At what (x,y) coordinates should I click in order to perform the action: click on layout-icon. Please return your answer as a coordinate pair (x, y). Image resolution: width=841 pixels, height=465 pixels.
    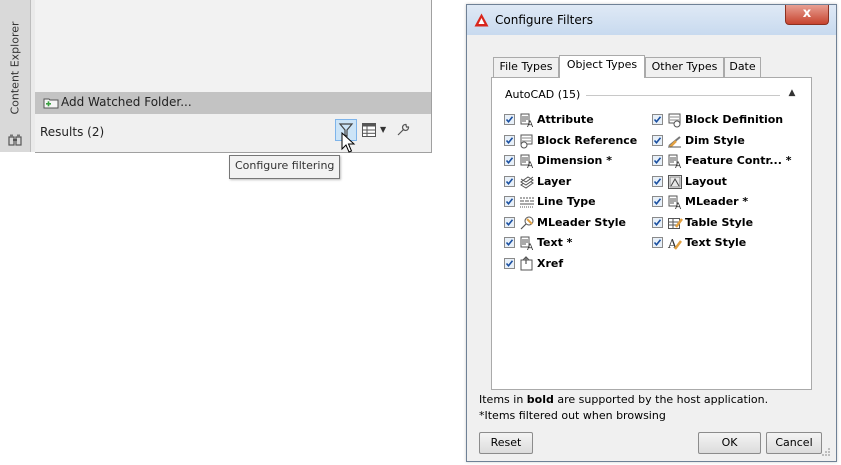
    Looking at the image, I should click on (675, 181).